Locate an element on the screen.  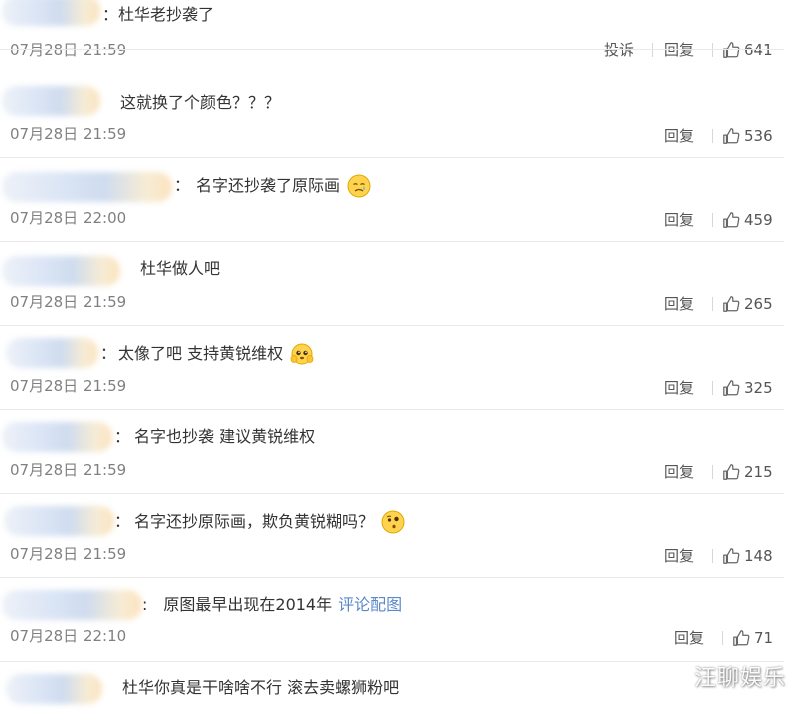
comment-item: ：名字还抄原际画，欺负黄锐糊吗？ 07月28日 21:59 回复 148 is located at coordinates (400, 536).